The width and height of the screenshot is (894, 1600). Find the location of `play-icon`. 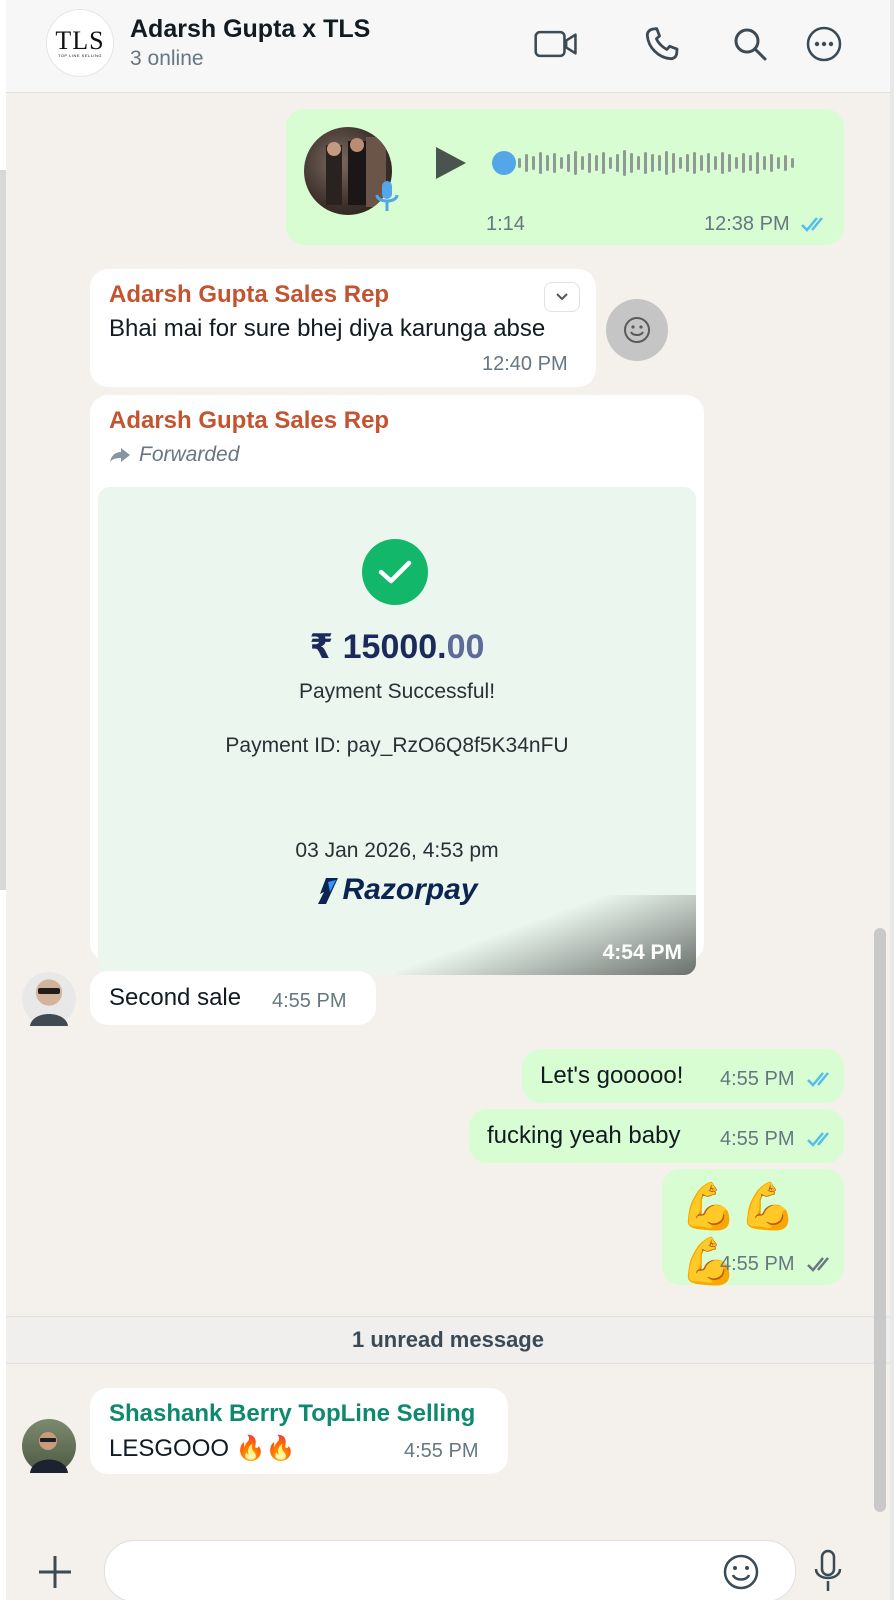

play-icon is located at coordinates (450, 165).